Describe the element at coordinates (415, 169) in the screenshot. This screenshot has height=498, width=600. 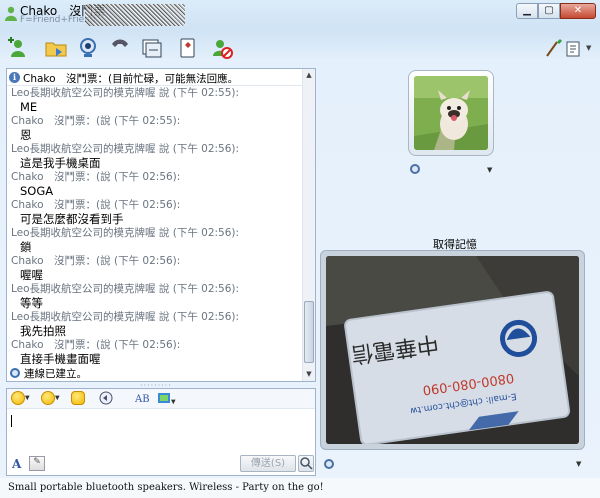
I see `avatar-webcam-icon` at that location.